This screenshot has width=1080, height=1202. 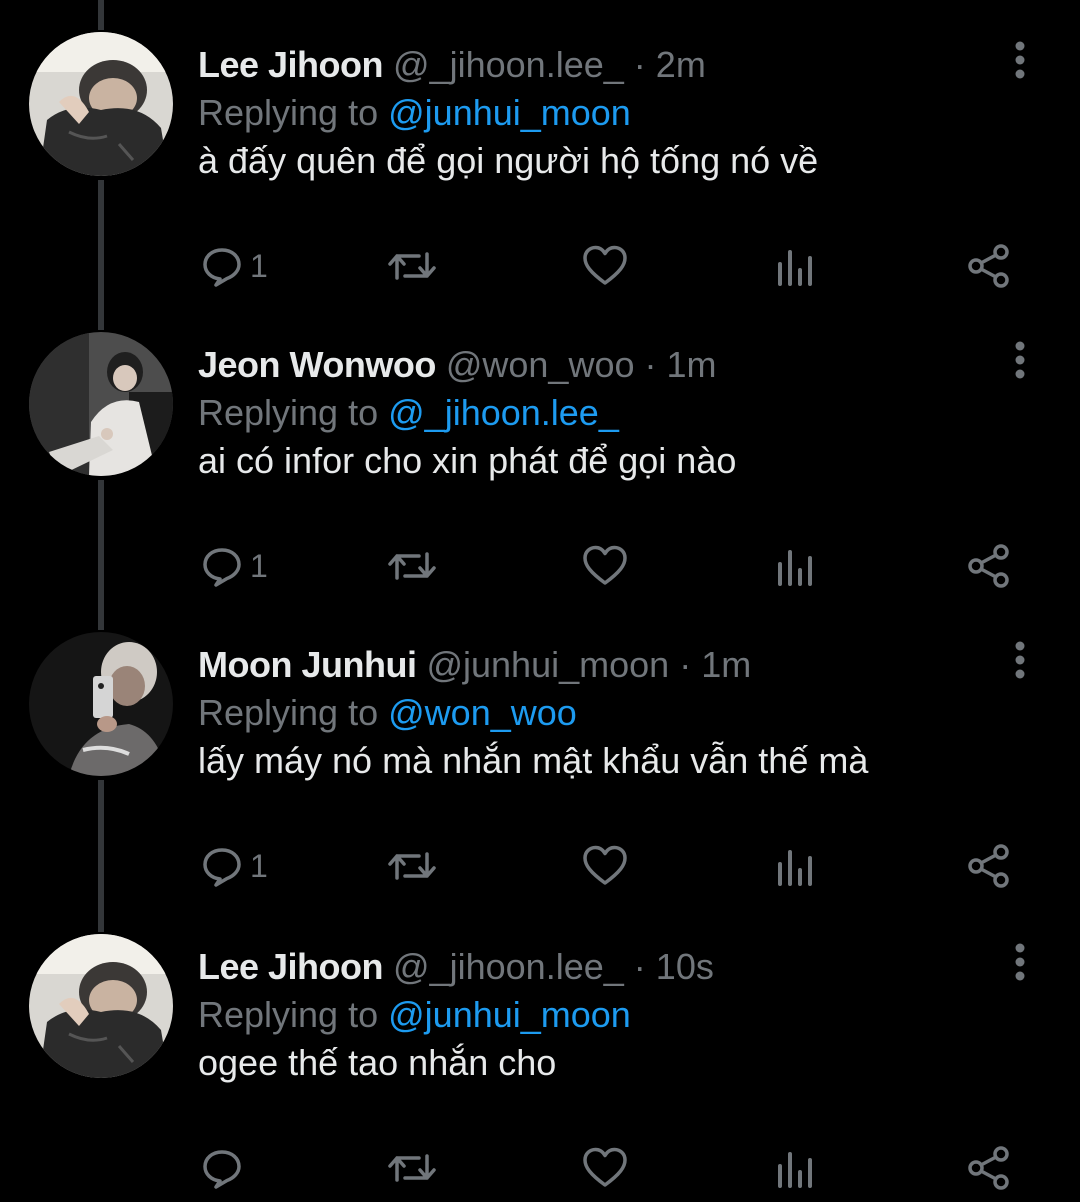 I want to click on display-name: Jeon Wonwoo, so click(x=317, y=364).